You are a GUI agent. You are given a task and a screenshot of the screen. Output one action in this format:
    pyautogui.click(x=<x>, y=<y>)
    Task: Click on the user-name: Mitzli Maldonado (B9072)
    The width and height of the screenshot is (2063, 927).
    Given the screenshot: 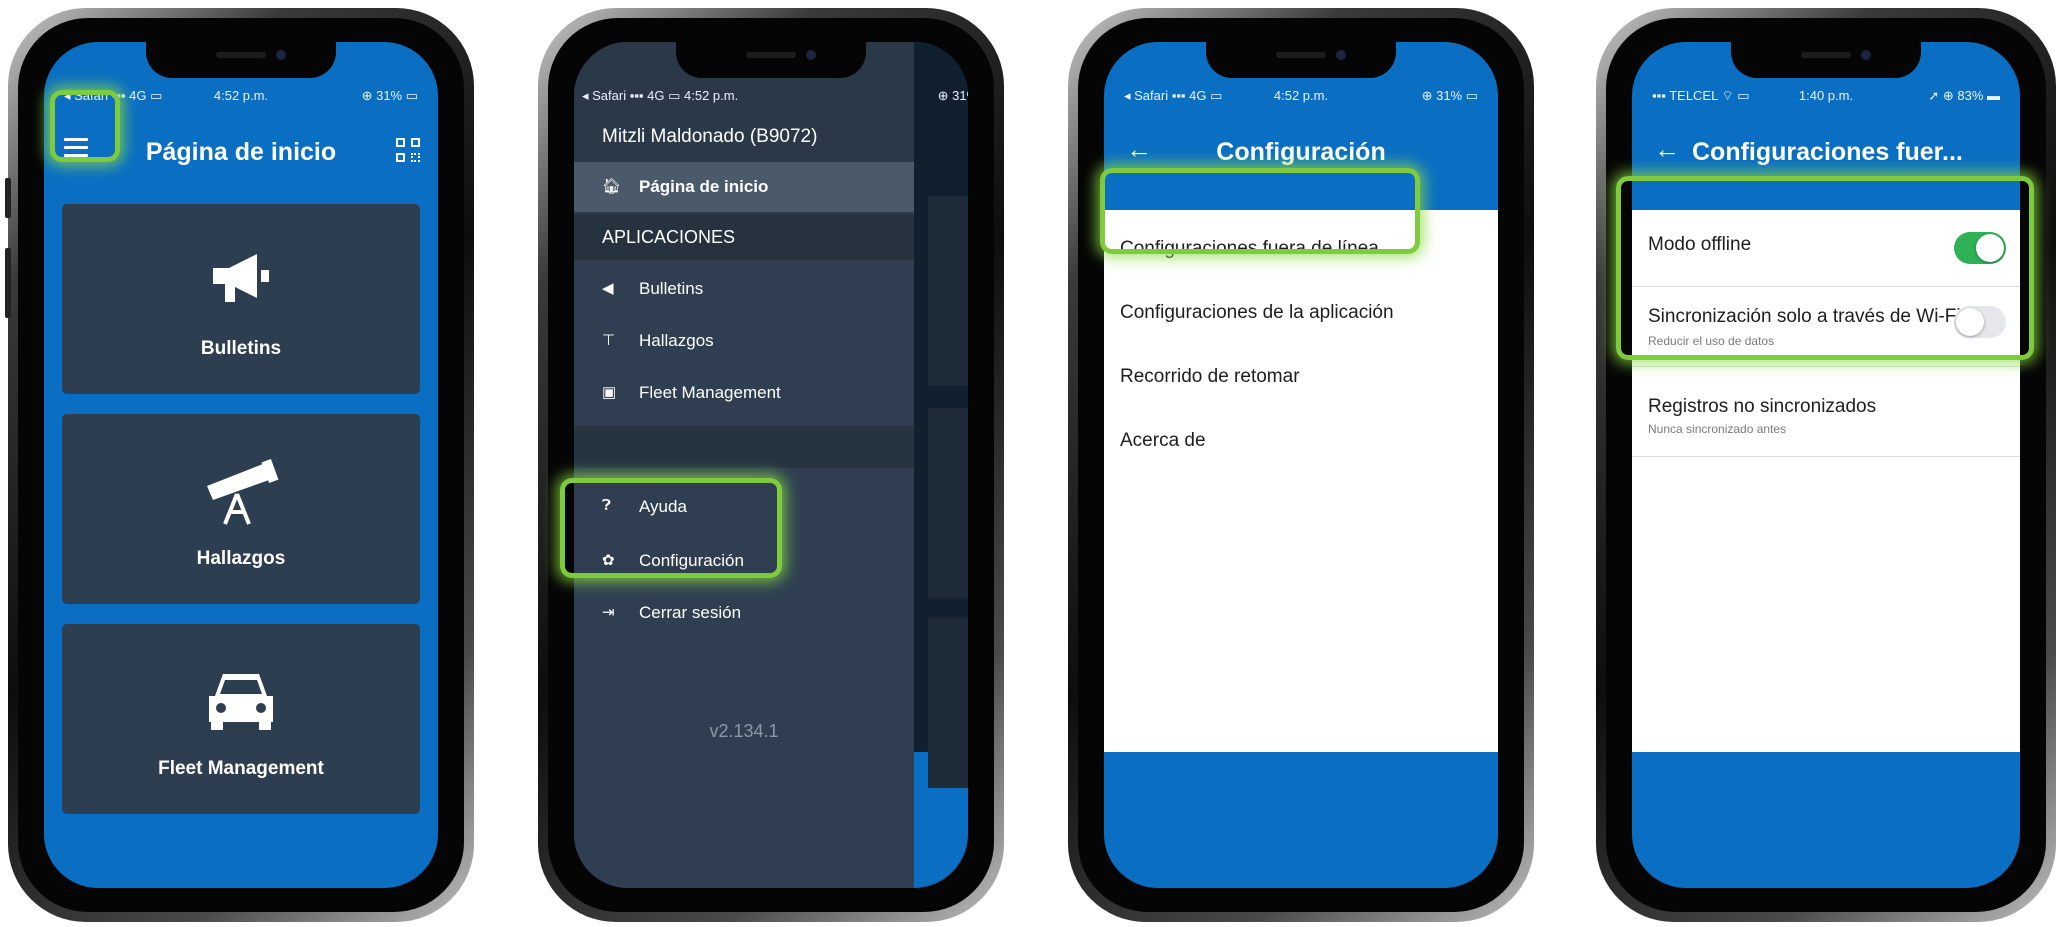 What is the action you would take?
    pyautogui.click(x=710, y=136)
    